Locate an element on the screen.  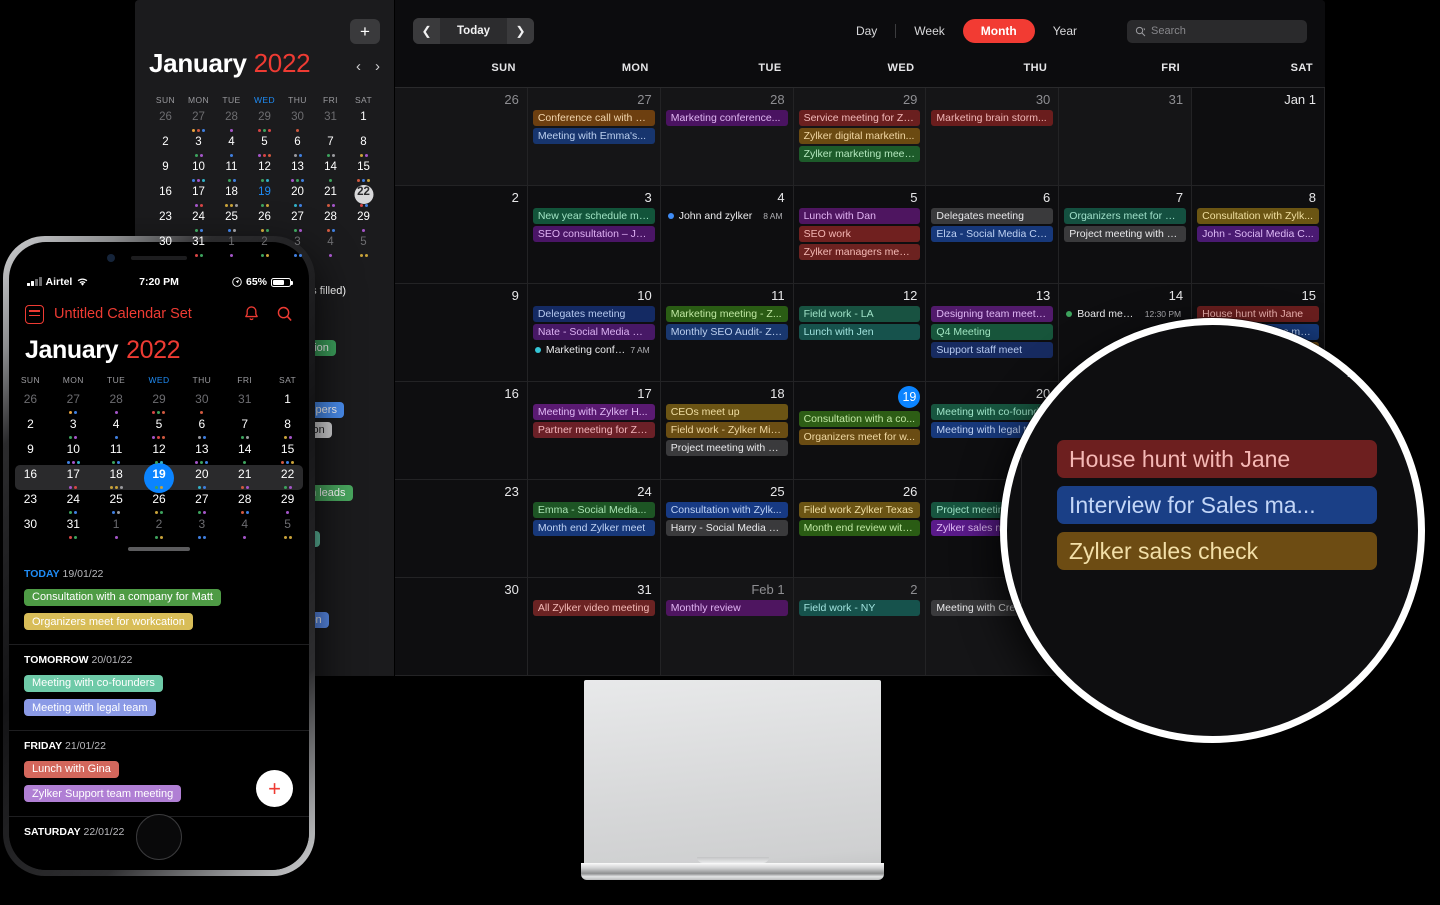
calendar-event: CEOs meet up is located at coordinates (726, 412).